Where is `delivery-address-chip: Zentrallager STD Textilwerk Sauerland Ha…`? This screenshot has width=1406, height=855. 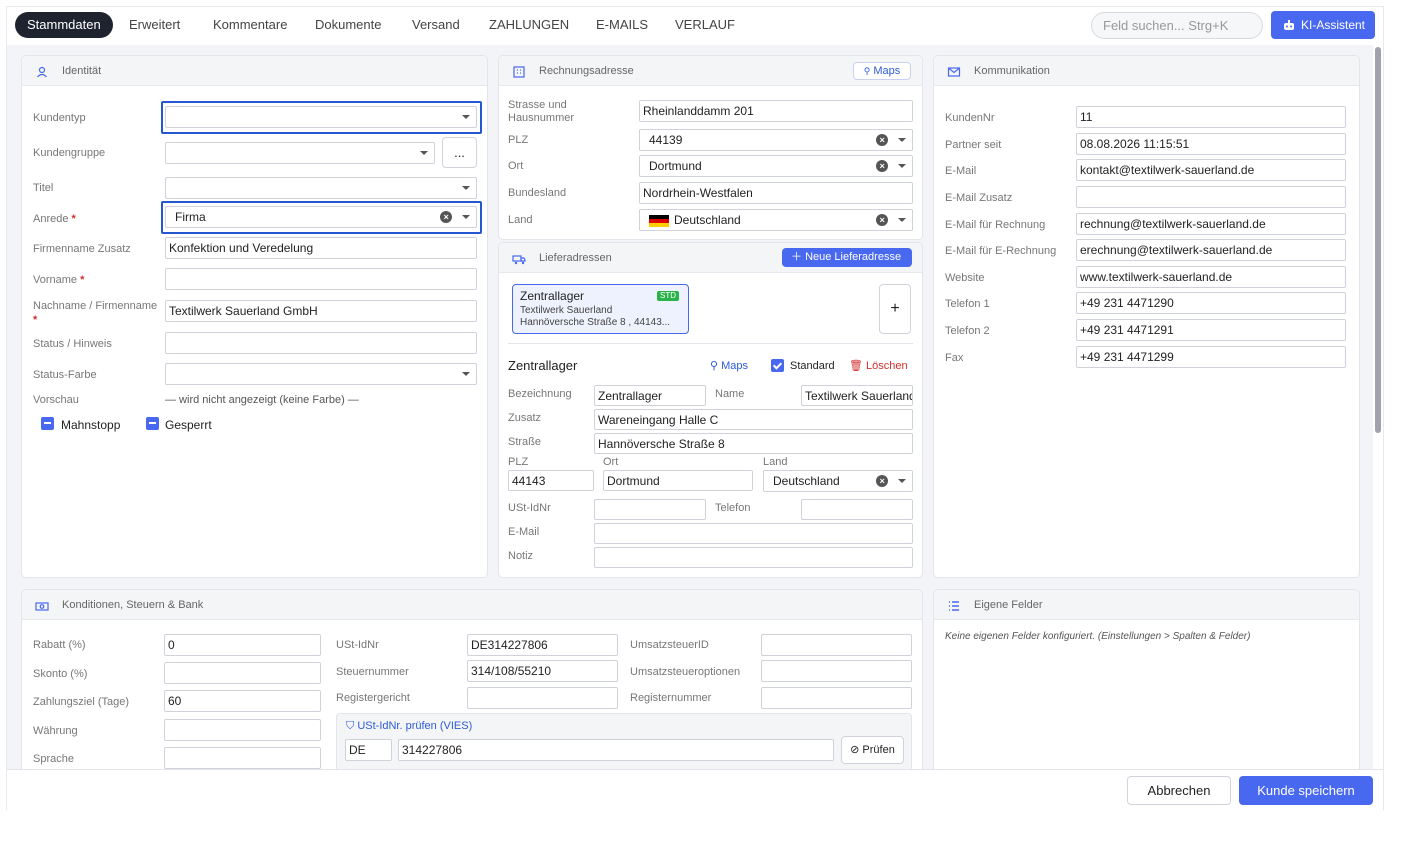
delivery-address-chip: Zentrallager STD Textilwerk Sauerland Ha… is located at coordinates (600, 309).